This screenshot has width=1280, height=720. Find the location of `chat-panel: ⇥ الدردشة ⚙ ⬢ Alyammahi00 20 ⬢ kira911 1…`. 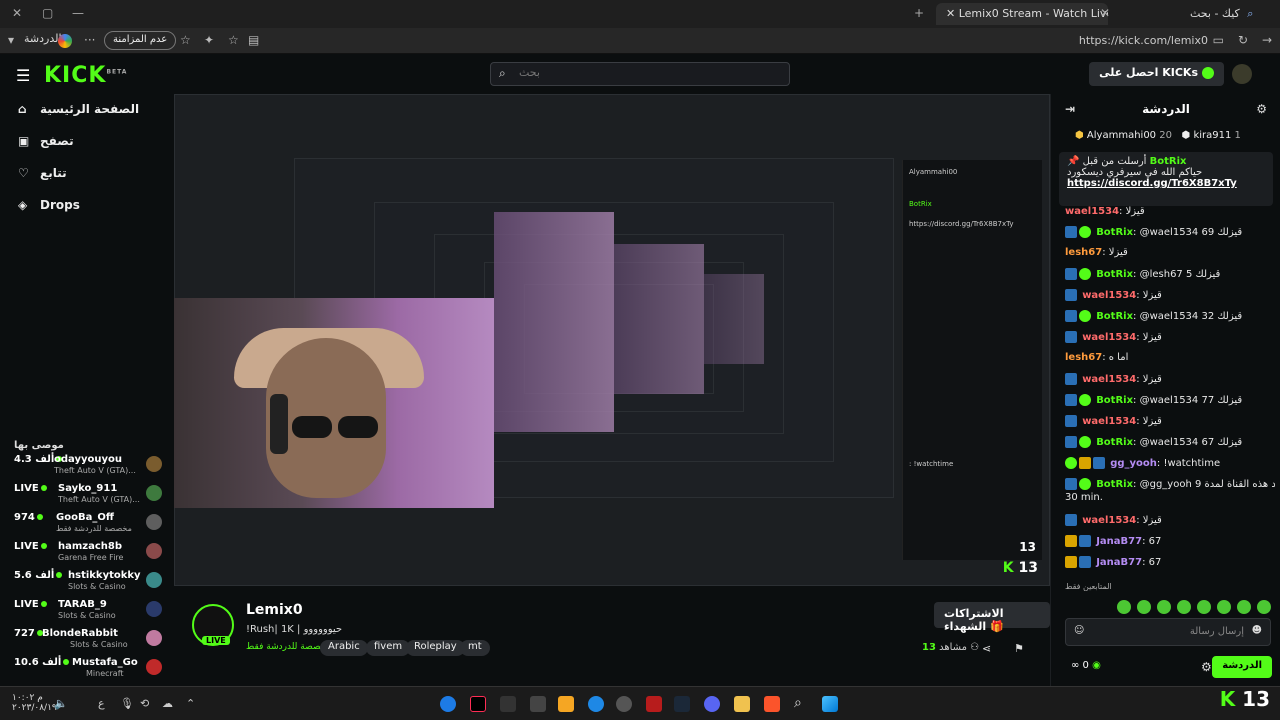

chat-panel: ⇥ الدردشة ⚙ ⬢ Alyammahi00 20 ⬢ kira911 1… is located at coordinates (1165, 390).